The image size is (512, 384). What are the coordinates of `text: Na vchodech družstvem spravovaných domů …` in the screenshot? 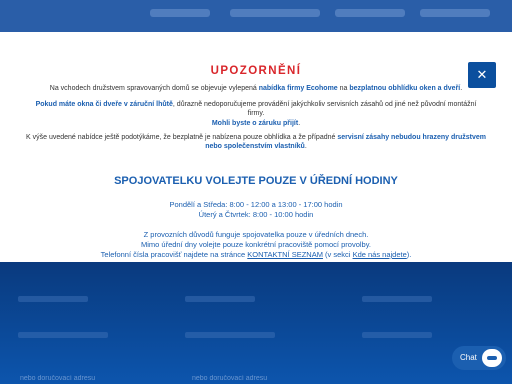 It's located at (154, 88).